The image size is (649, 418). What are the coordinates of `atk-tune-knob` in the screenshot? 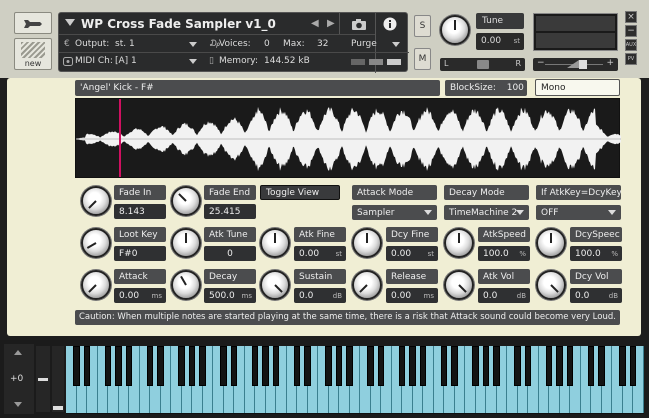 It's located at (186, 243).